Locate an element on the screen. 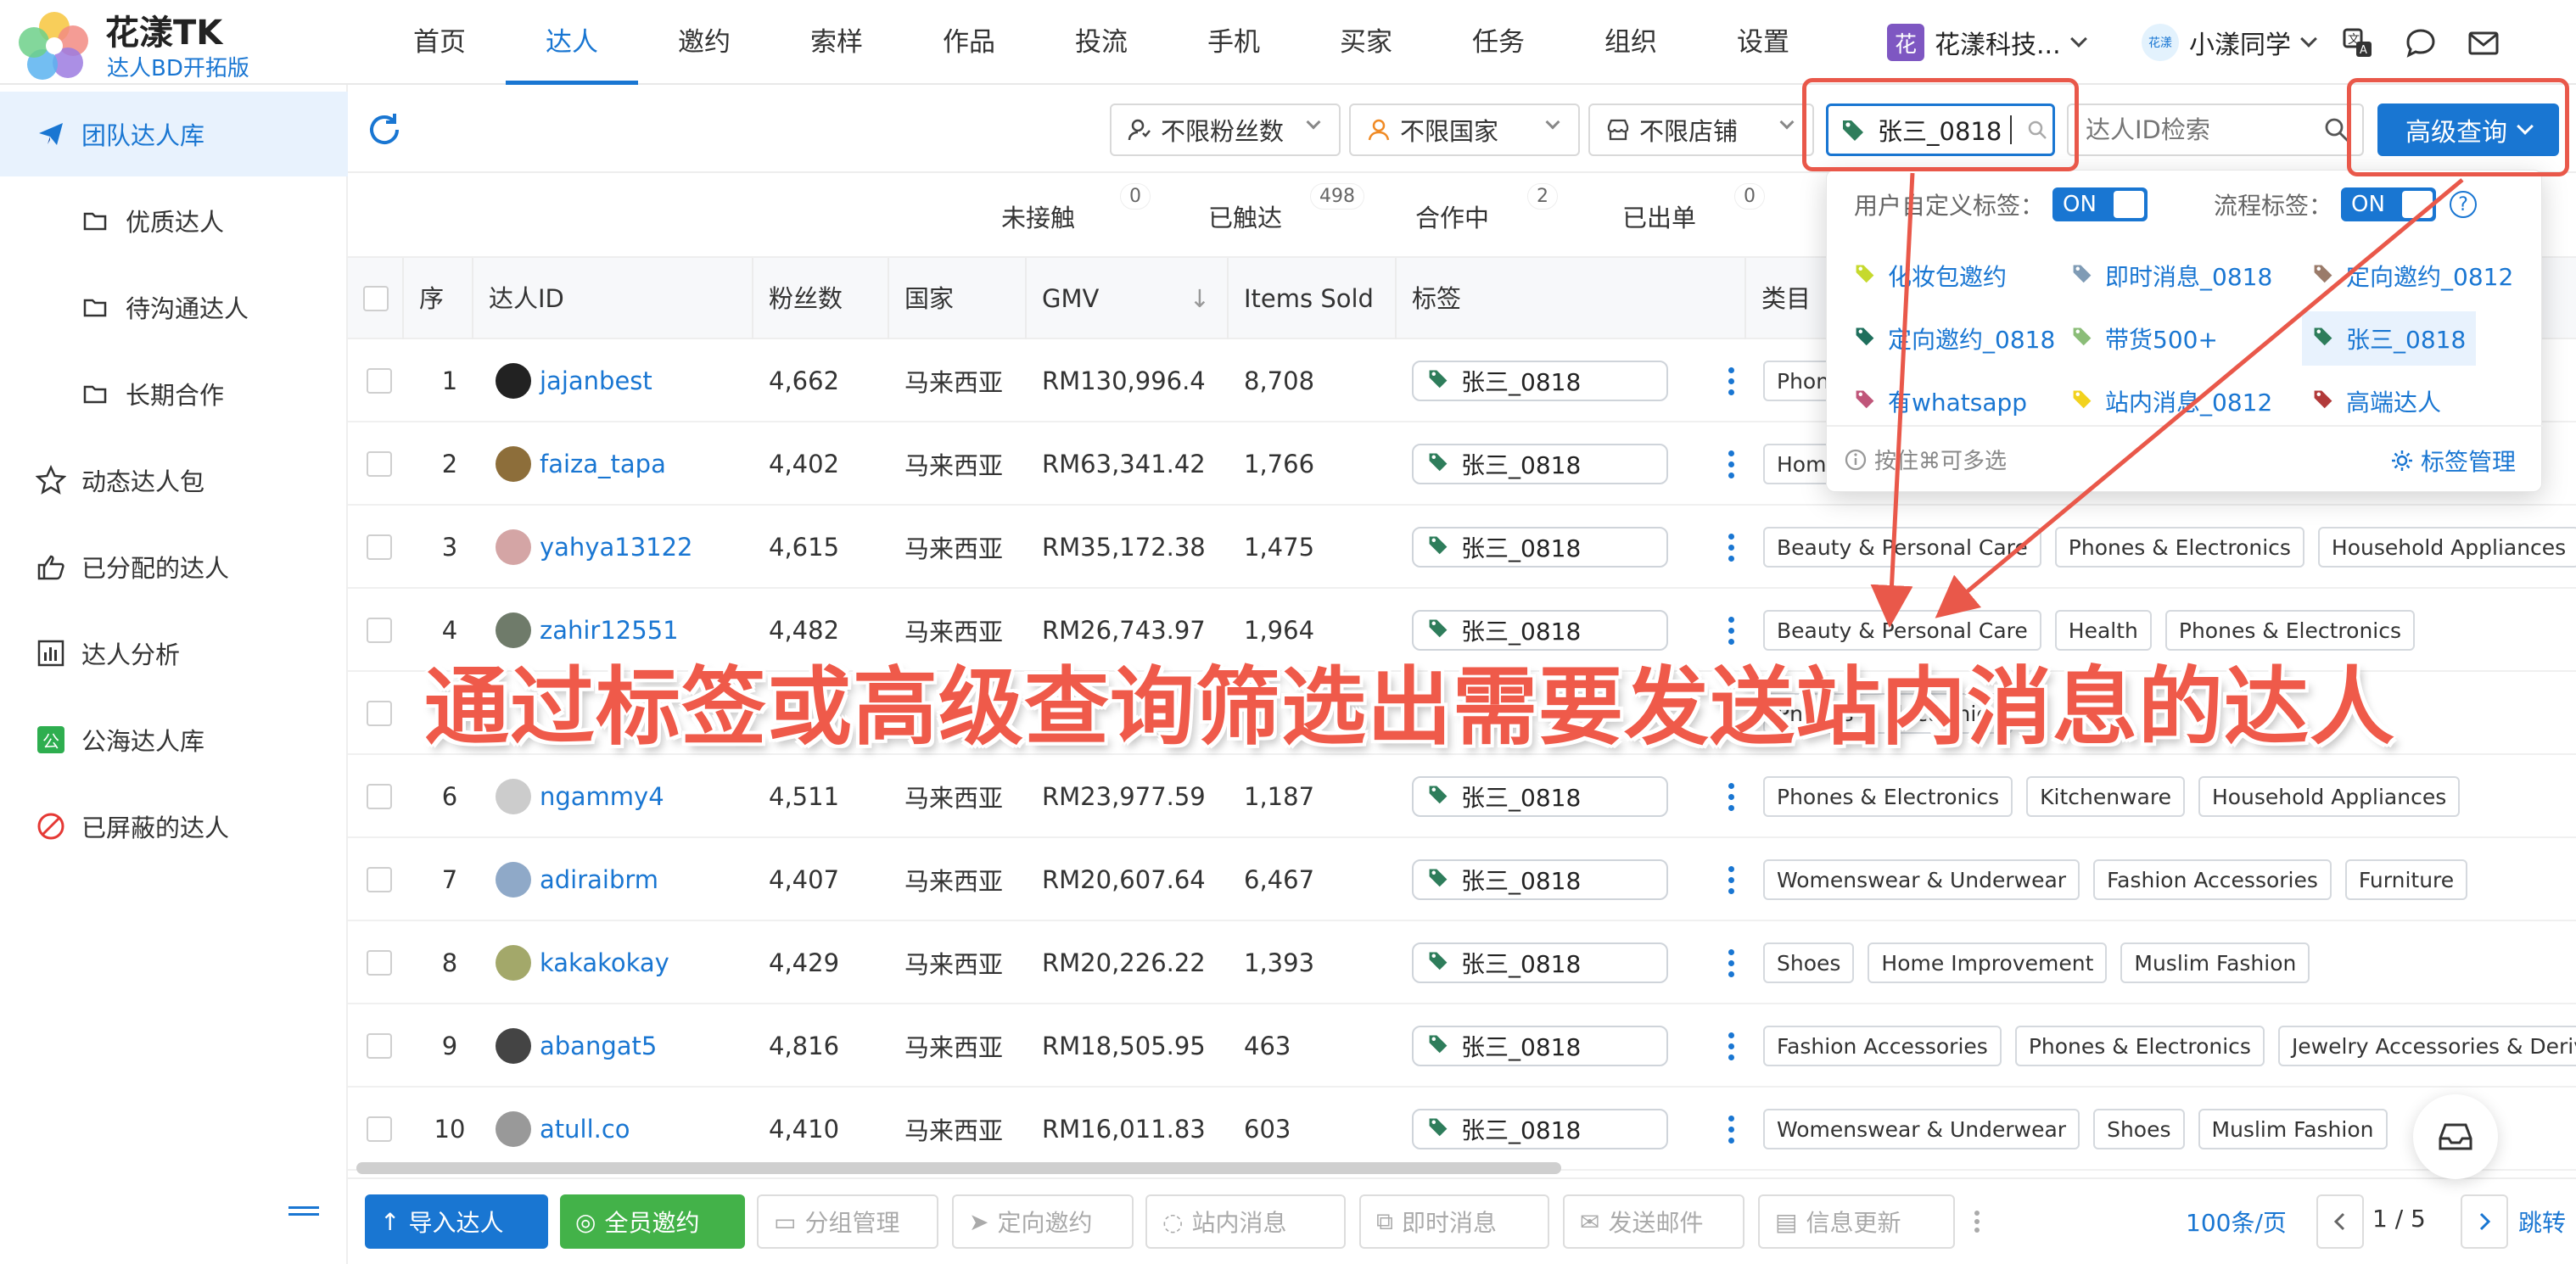 This screenshot has width=2576, height=1264. col-items-sold: Items Sold is located at coordinates (1313, 298).